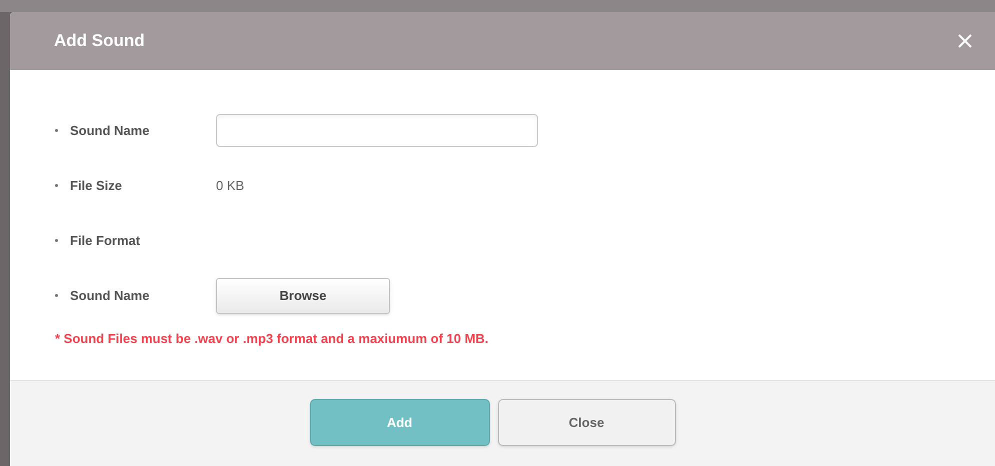  Describe the element at coordinates (965, 41) in the screenshot. I see `close-icon` at that location.